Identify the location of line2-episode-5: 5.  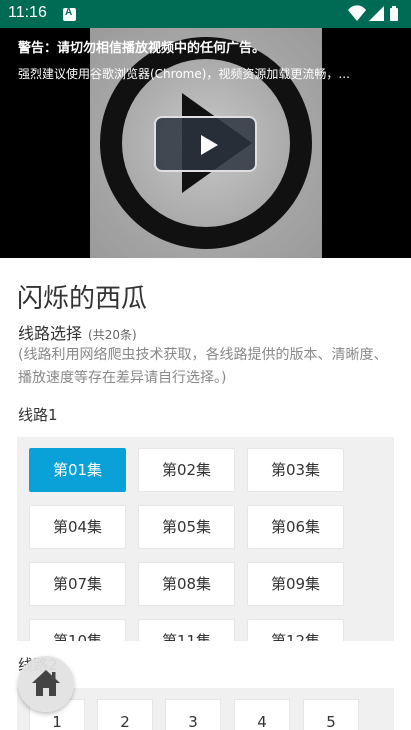
(331, 714).